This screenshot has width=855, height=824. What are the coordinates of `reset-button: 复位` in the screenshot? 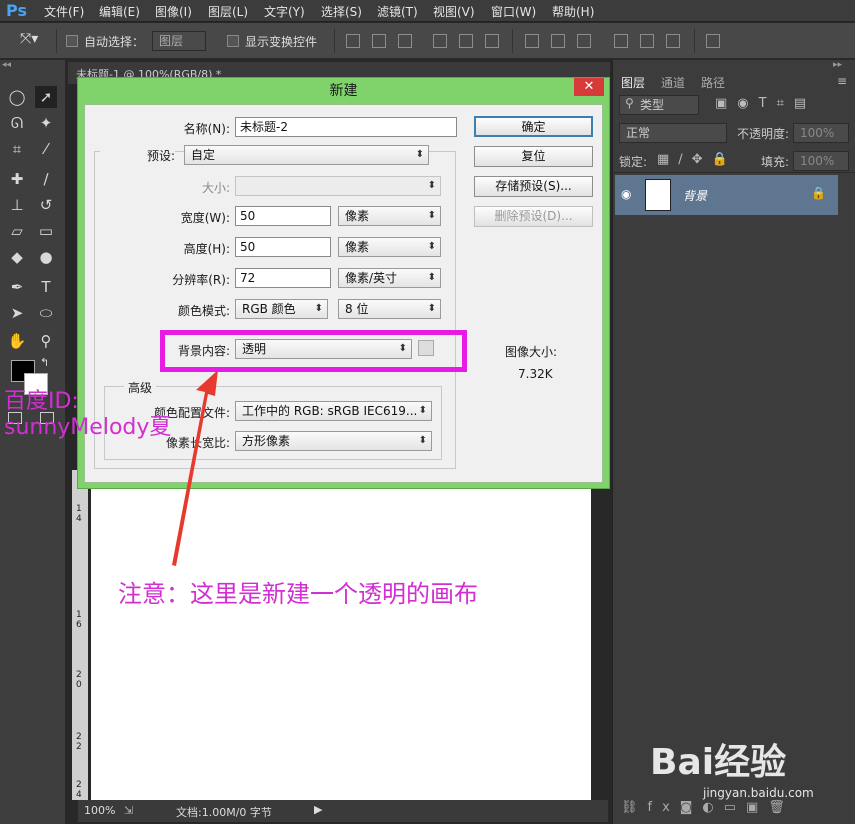 It's located at (533, 156).